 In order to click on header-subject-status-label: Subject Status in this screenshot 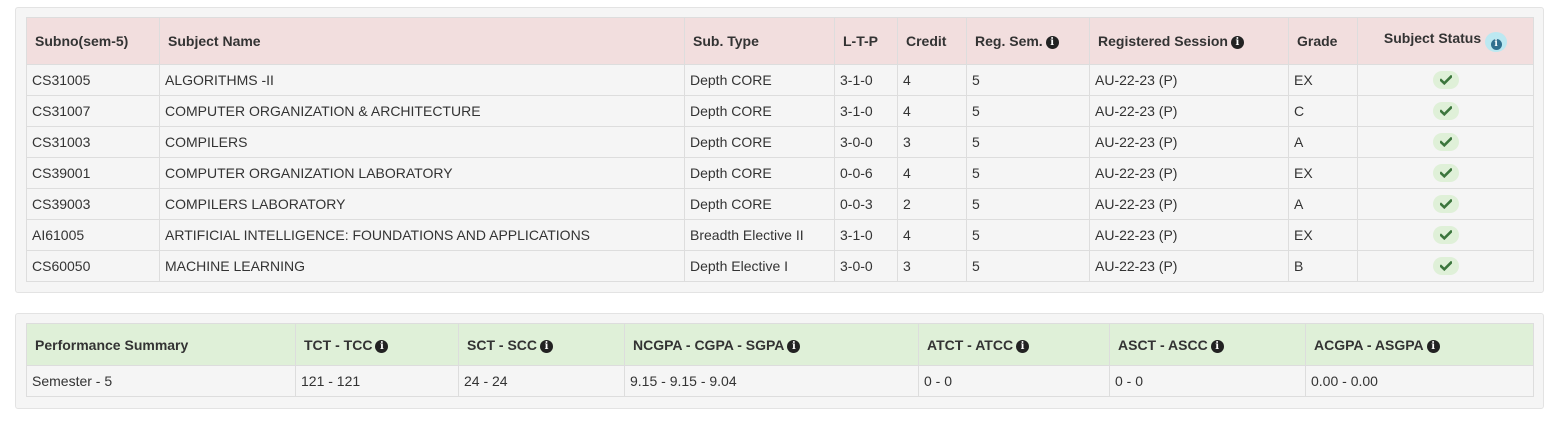, I will do `click(1432, 38)`.